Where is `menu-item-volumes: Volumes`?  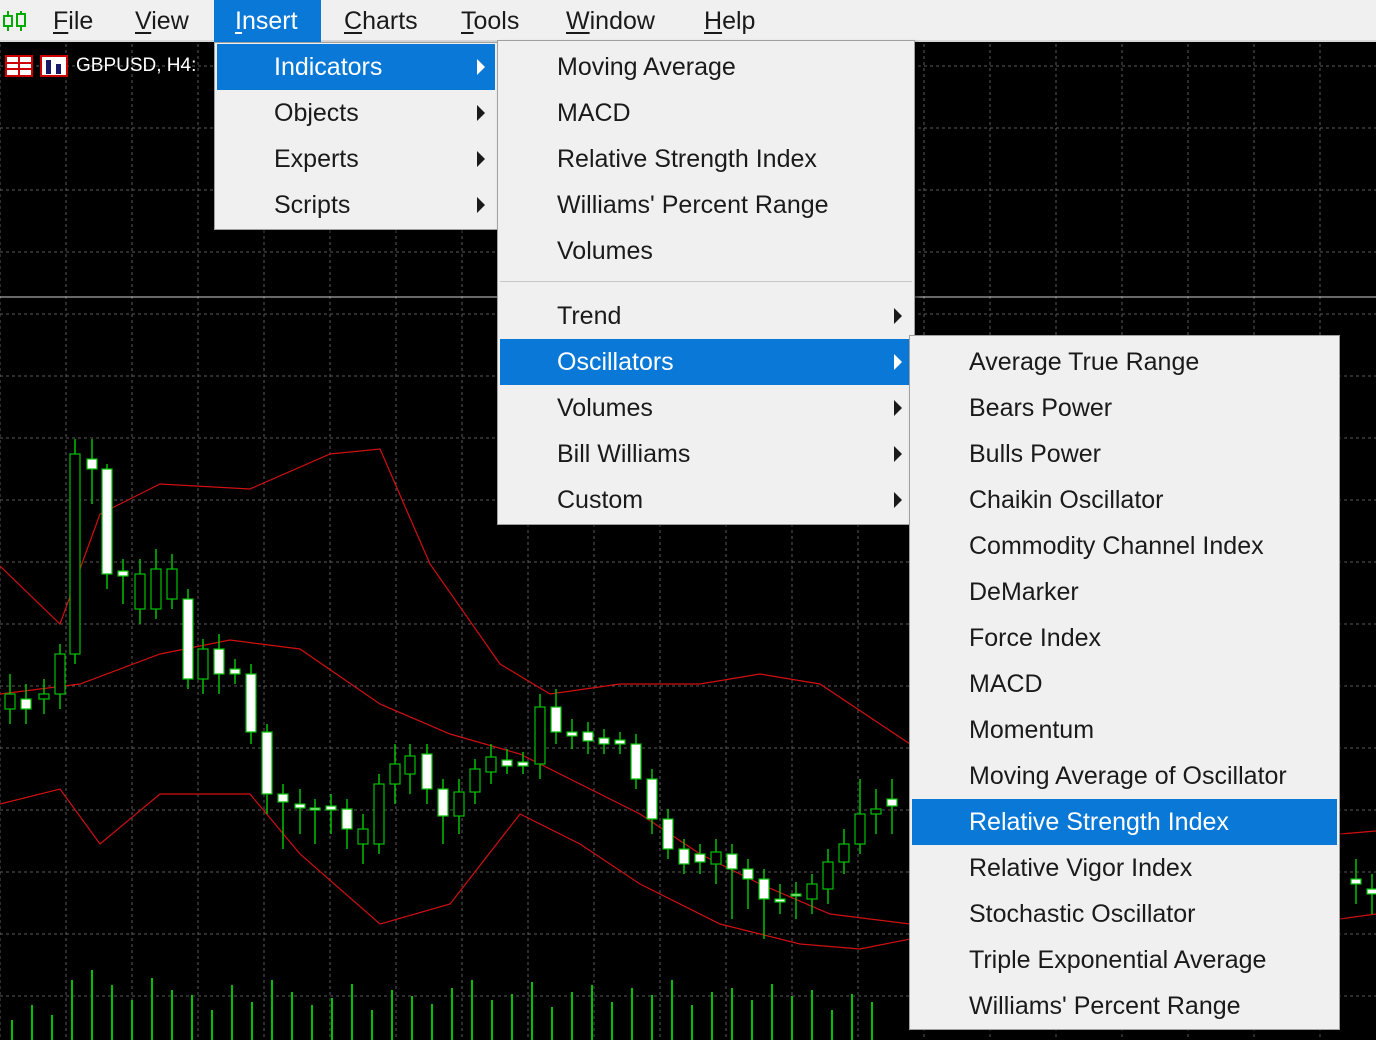 menu-item-volumes: Volumes is located at coordinates (706, 251).